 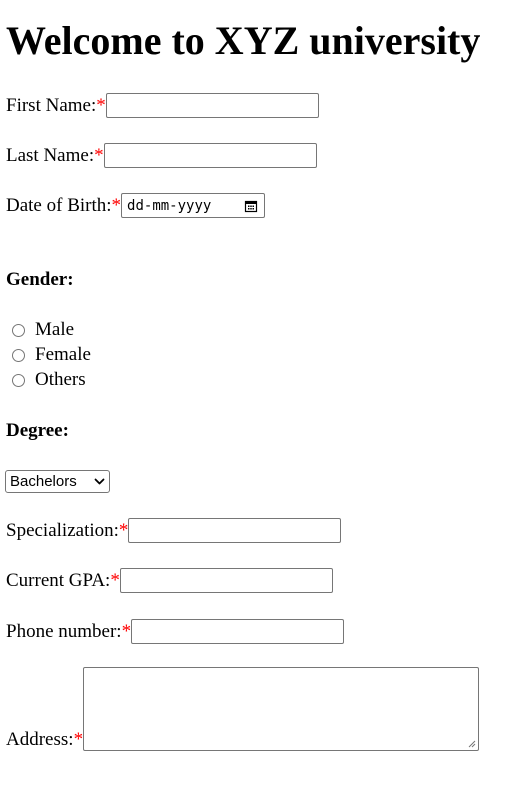 What do you see at coordinates (40, 279) in the screenshot?
I see `gender-heading: Gender:` at bounding box center [40, 279].